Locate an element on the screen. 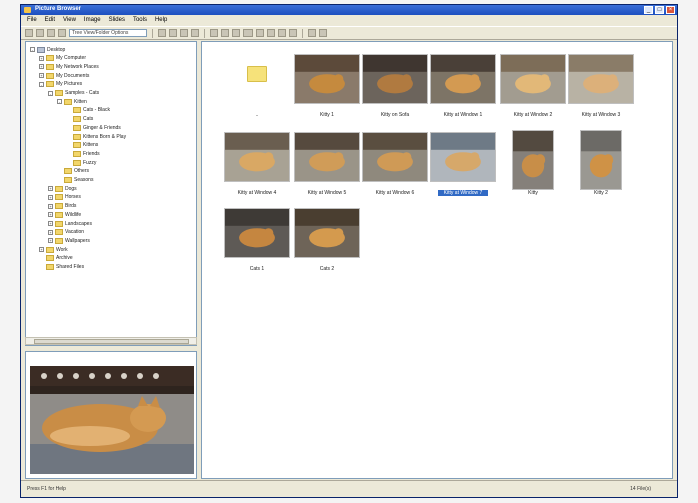 Image resolution: width=698 pixels, height=503 pixels. tree-item-label: Fuzzy is located at coordinates (90, 162).